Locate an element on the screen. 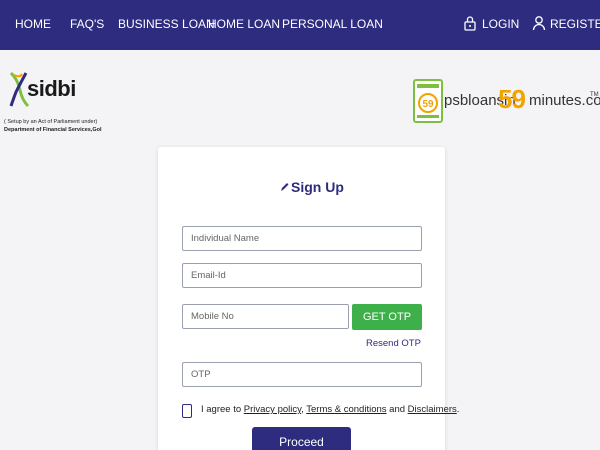 This screenshot has height=450, width=600. signup-title: Sign Up is located at coordinates (317, 187).